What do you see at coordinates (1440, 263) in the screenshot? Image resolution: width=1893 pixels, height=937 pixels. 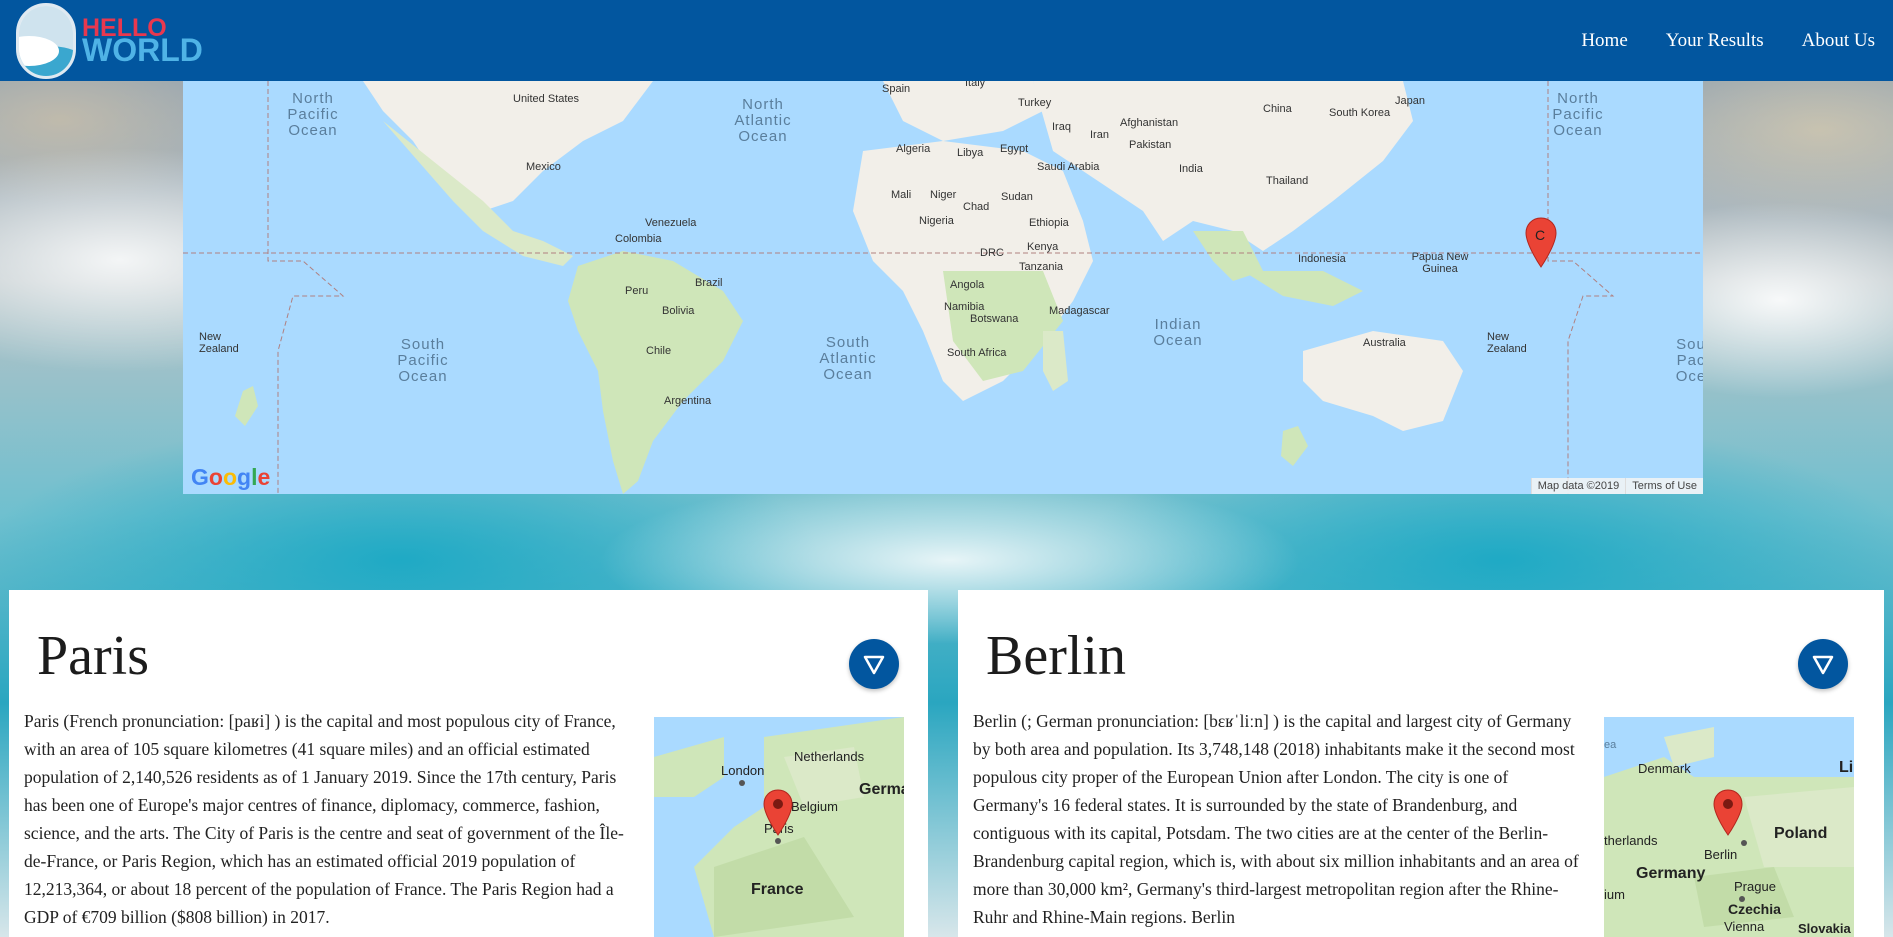 I see `country-label: Papua New Guinea` at bounding box center [1440, 263].